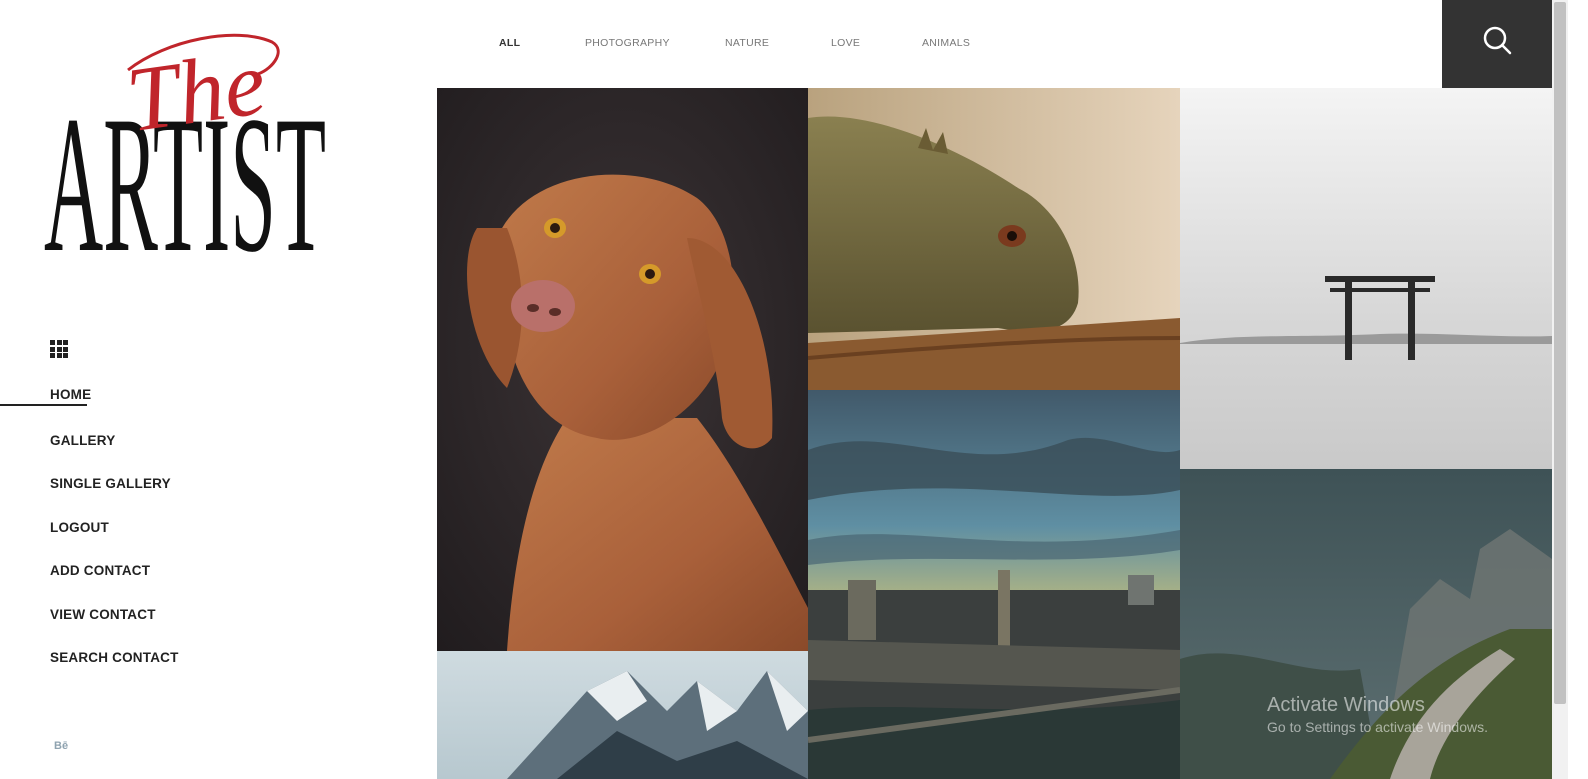 This screenshot has height=779, width=1588. I want to click on scrollbar-thumb, so click(1560, 353).